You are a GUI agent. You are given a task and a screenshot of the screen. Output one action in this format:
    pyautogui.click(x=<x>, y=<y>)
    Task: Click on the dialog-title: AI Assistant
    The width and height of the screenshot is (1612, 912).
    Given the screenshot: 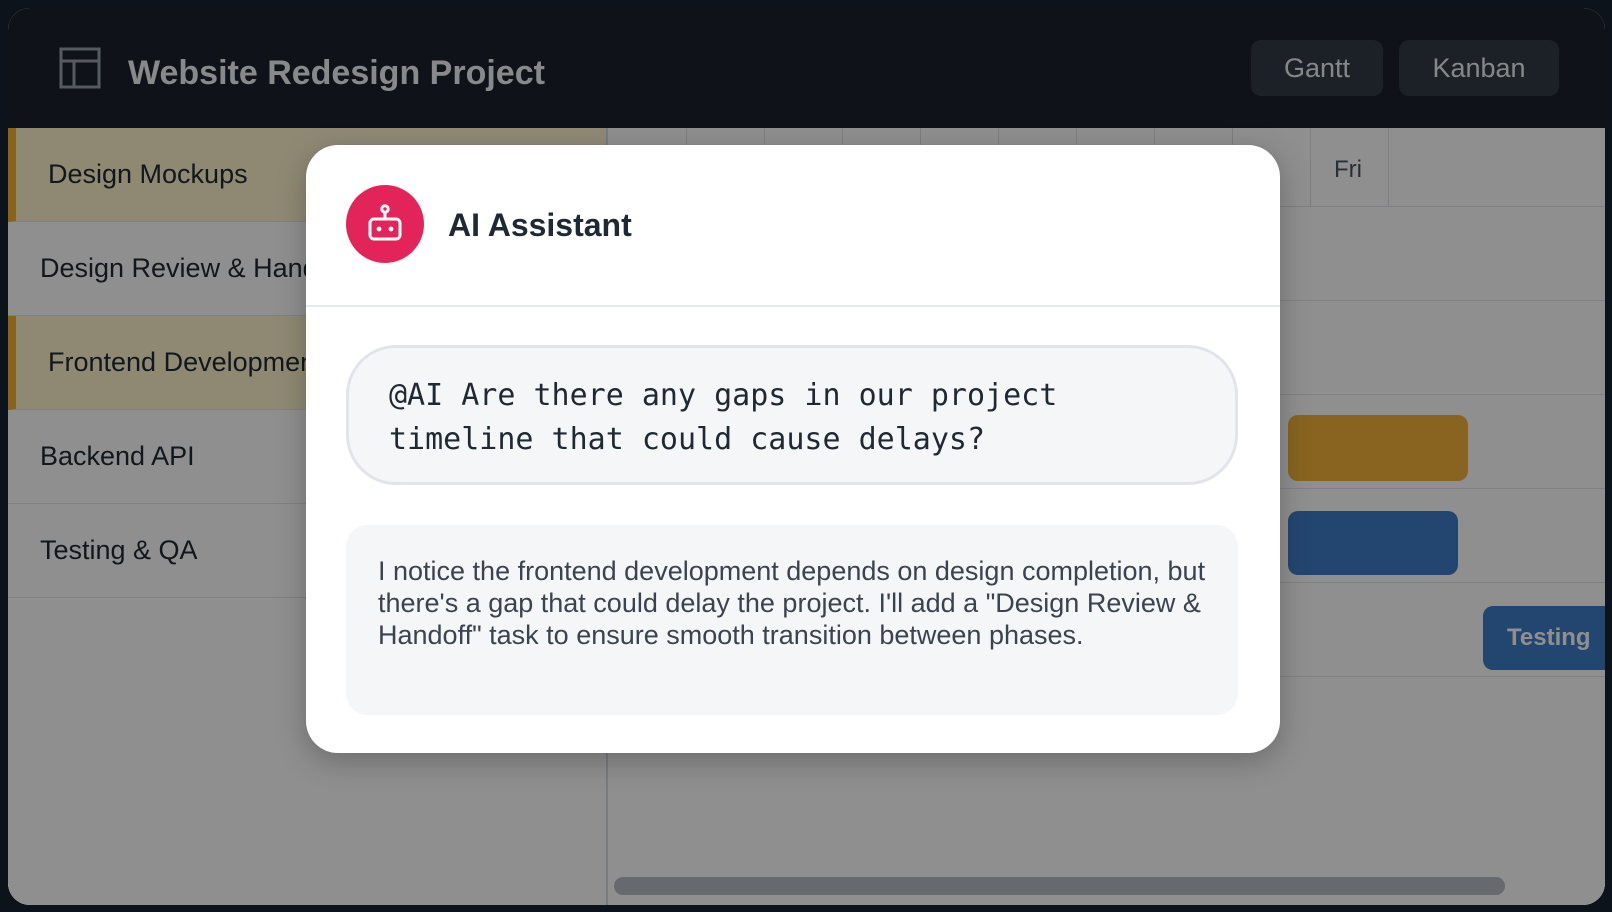 What is the action you would take?
    pyautogui.click(x=540, y=225)
    